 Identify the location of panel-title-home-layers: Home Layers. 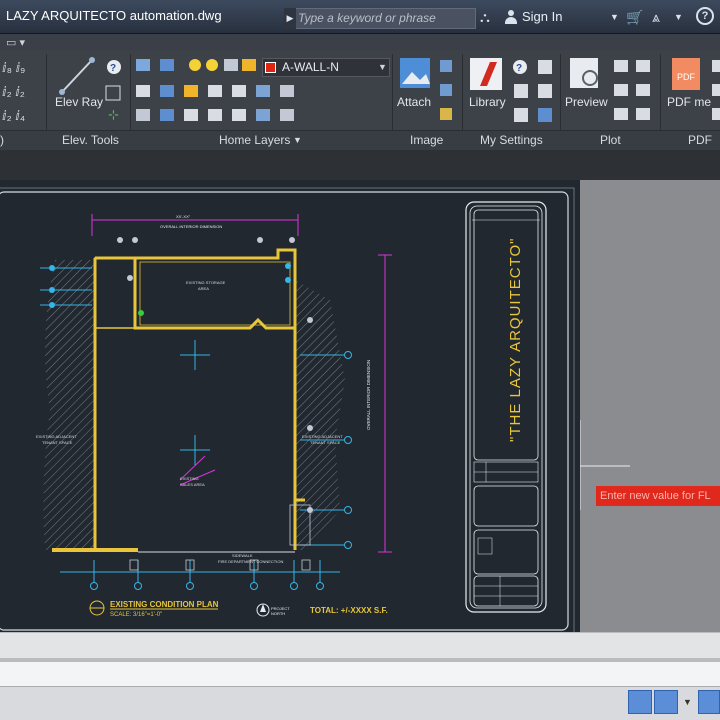
(254, 140).